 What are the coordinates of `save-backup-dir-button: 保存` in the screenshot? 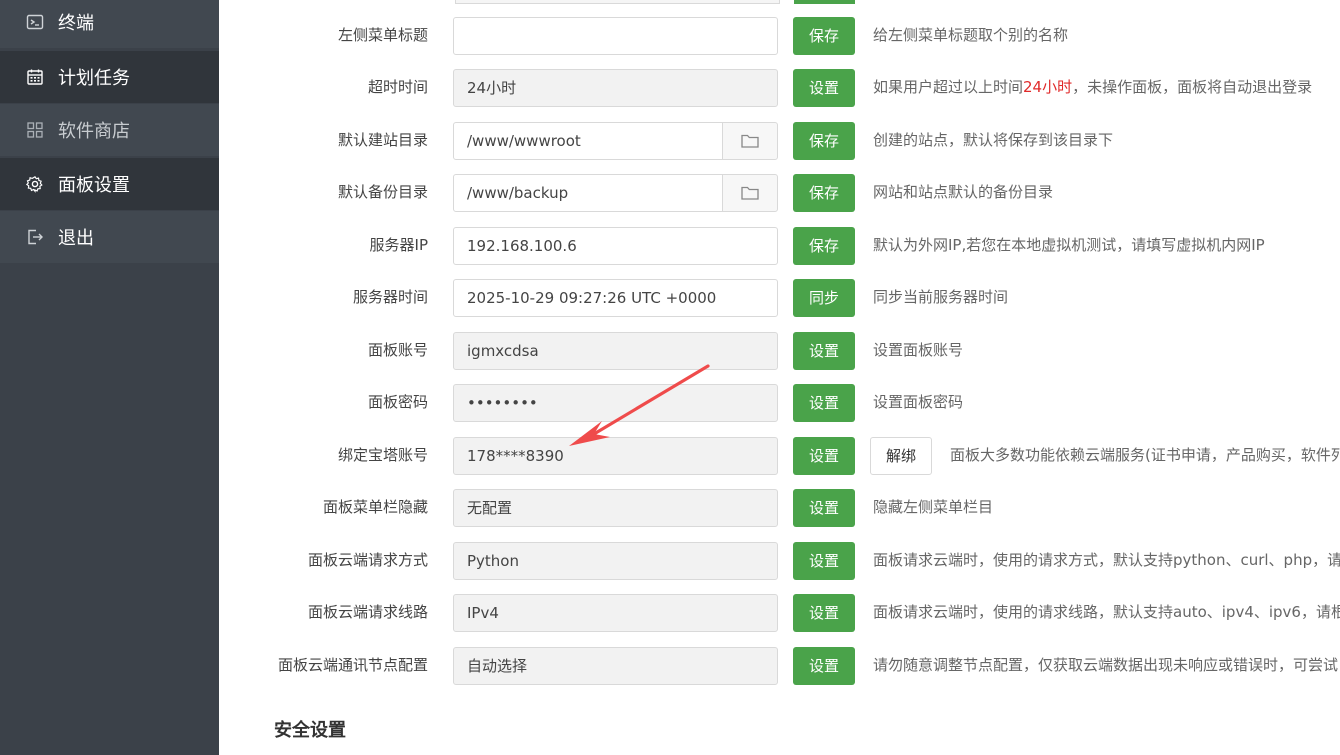 It's located at (824, 193).